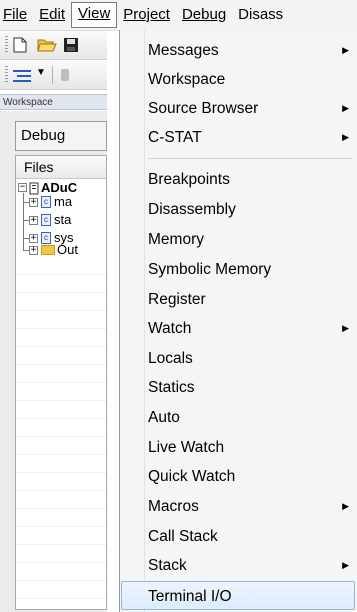 Image resolution: width=357 pixels, height=612 pixels. Describe the element at coordinates (94, 15) in the screenshot. I see `menu-view: View` at that location.